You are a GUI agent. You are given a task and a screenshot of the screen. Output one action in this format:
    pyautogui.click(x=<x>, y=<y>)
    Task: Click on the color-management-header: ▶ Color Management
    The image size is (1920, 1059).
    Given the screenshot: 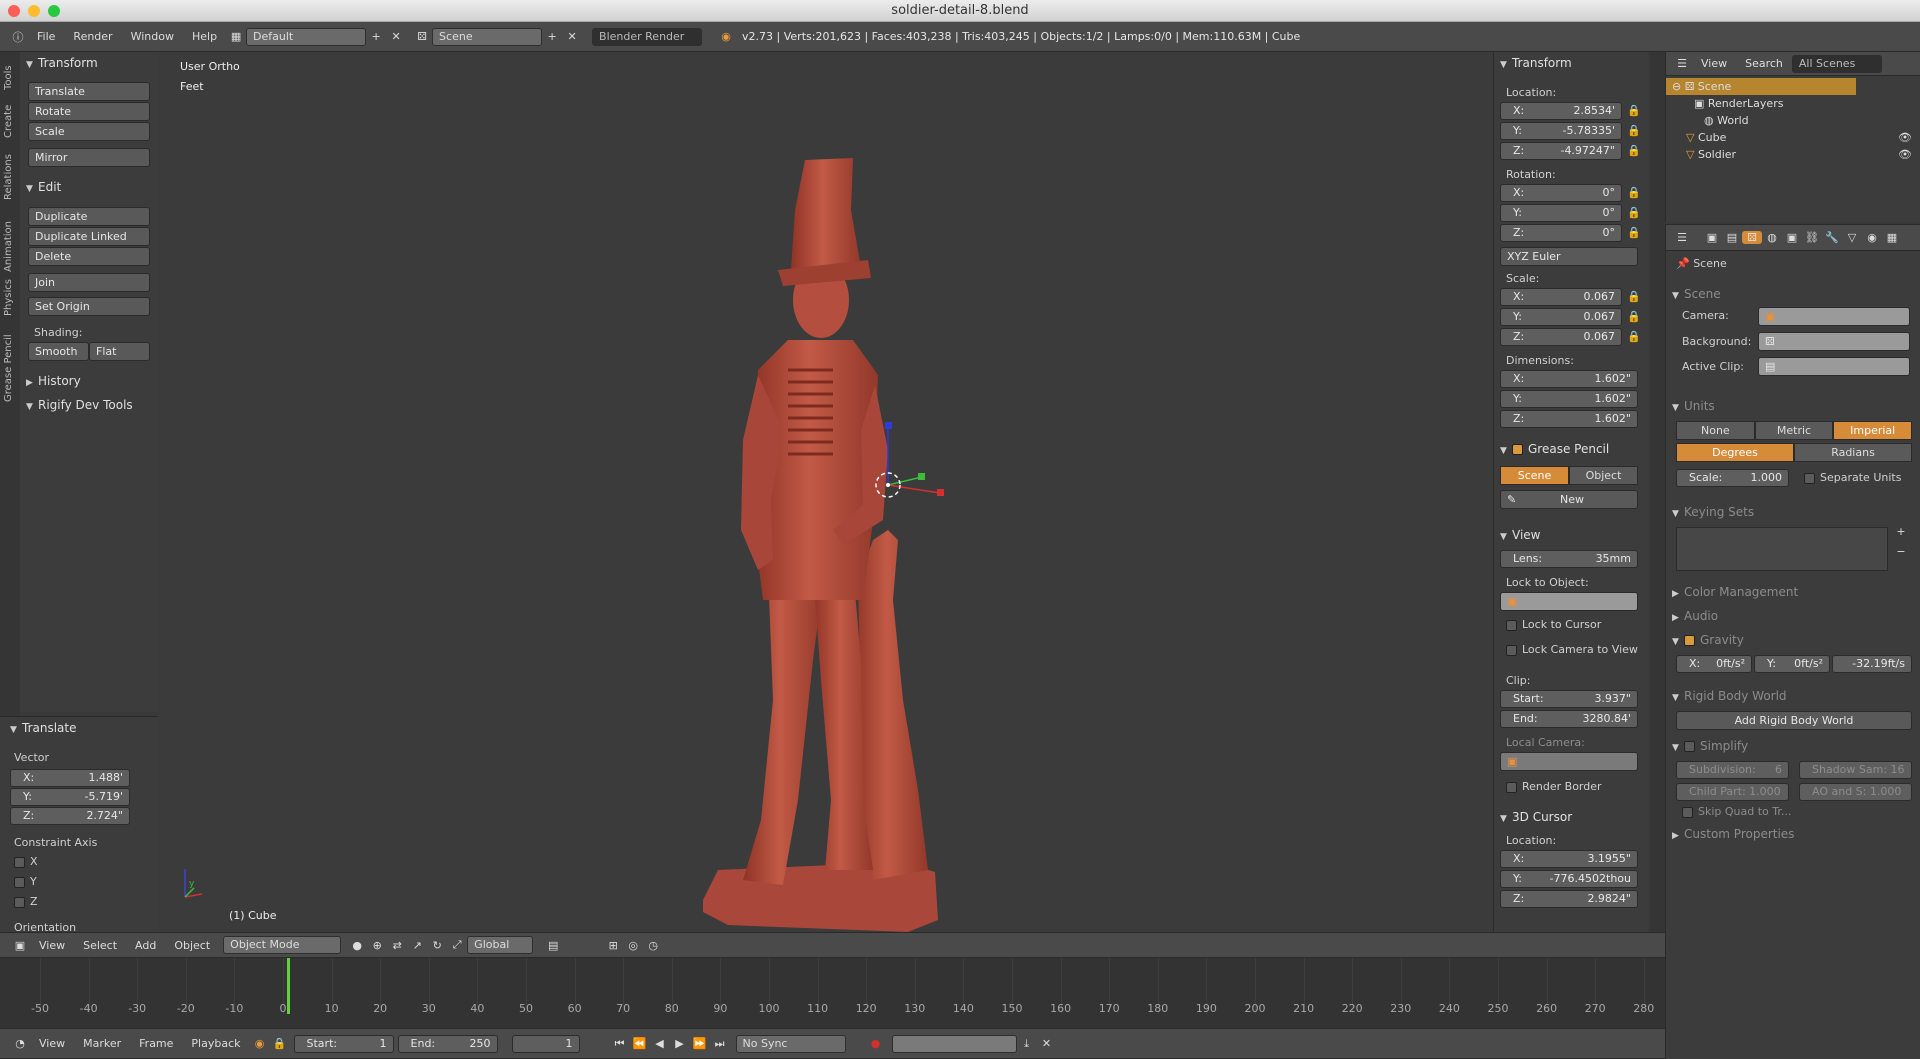 What is the action you would take?
    pyautogui.click(x=1732, y=592)
    